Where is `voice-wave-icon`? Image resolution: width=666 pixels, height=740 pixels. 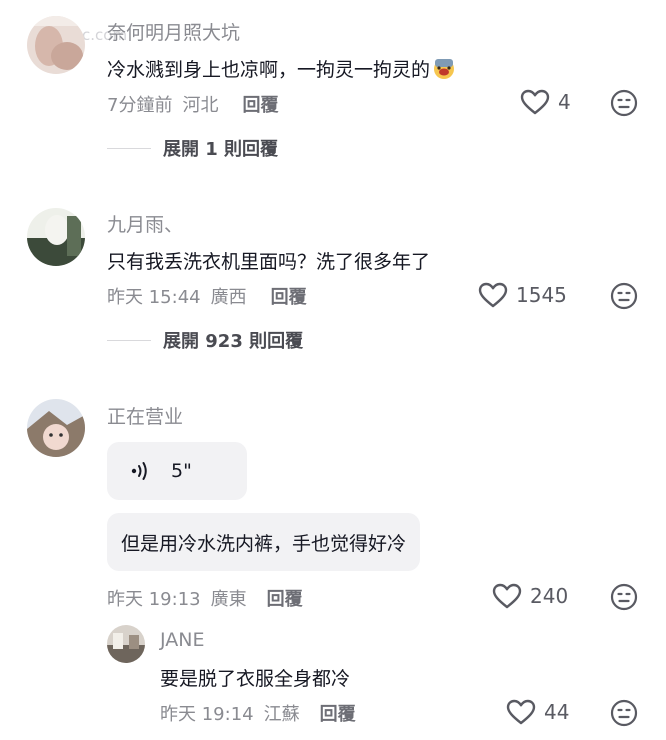 voice-wave-icon is located at coordinates (139, 471).